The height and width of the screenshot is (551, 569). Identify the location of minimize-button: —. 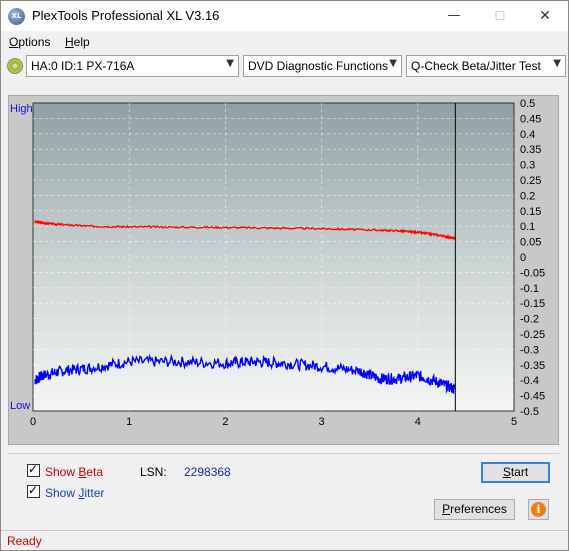
(454, 16).